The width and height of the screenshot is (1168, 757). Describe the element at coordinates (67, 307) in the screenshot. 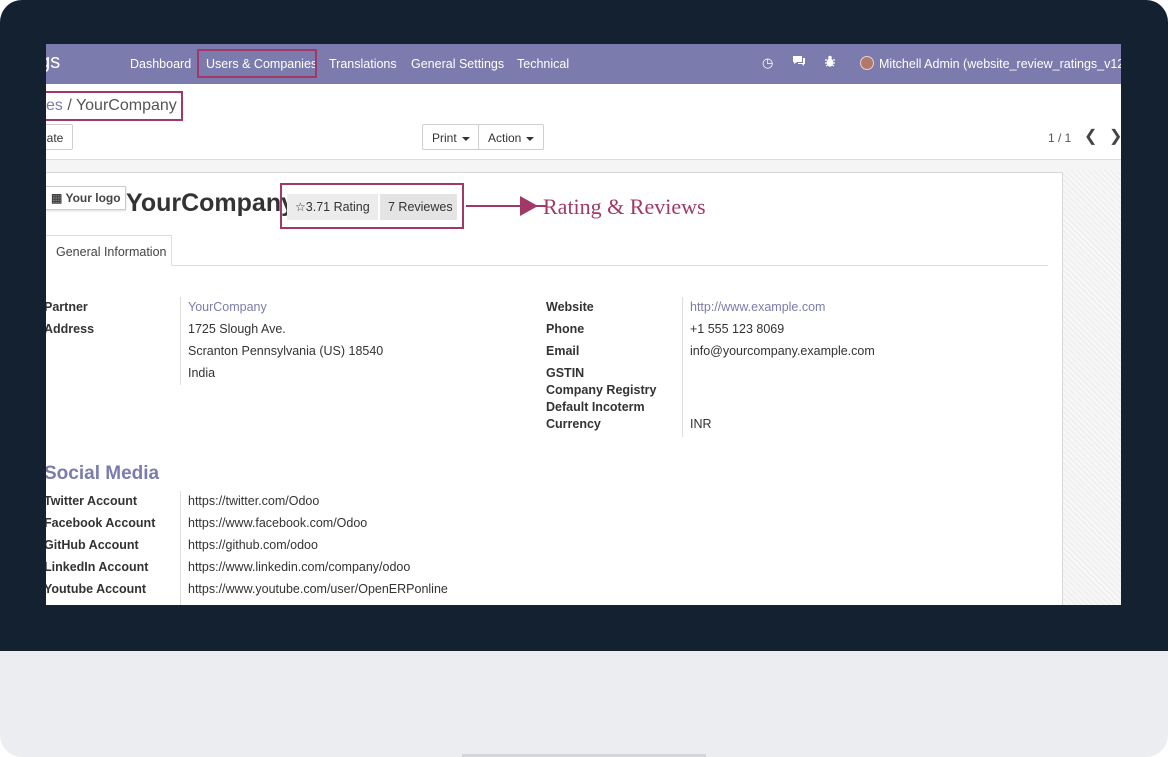

I see `partner-label: Partner` at that location.